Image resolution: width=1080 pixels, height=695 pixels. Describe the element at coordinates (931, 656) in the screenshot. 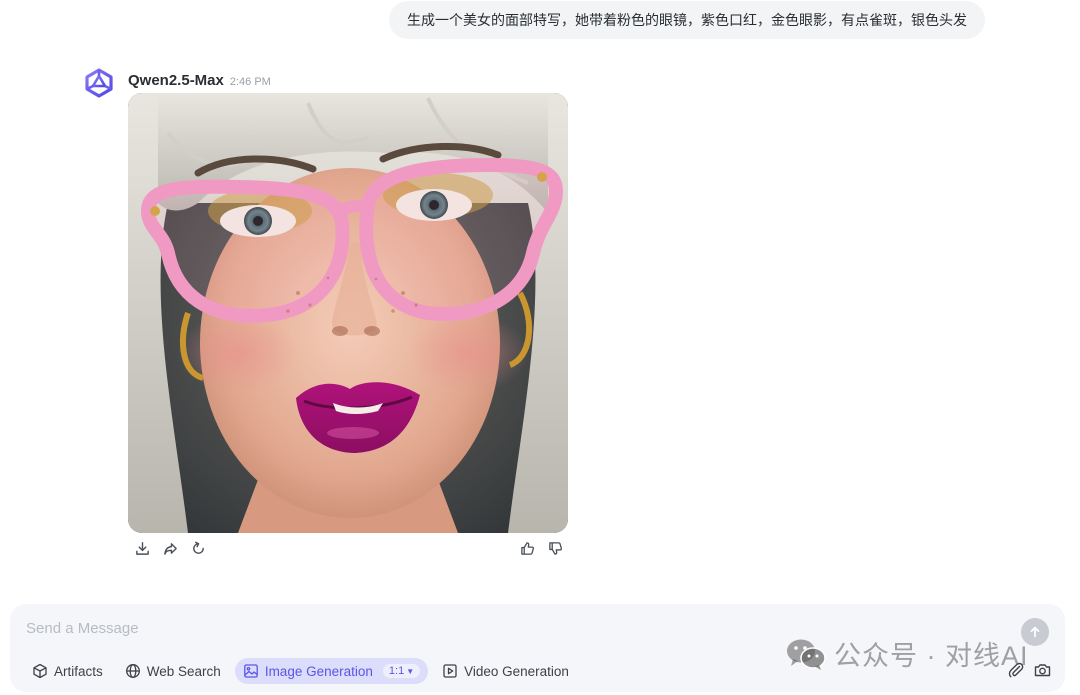

I see `watermark-text: 公众号 · 对线AI` at that location.